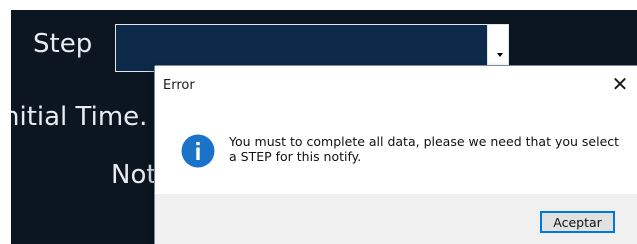 The width and height of the screenshot is (637, 244). Describe the element at coordinates (577, 222) in the screenshot. I see `accept-button: Aceptar` at that location.